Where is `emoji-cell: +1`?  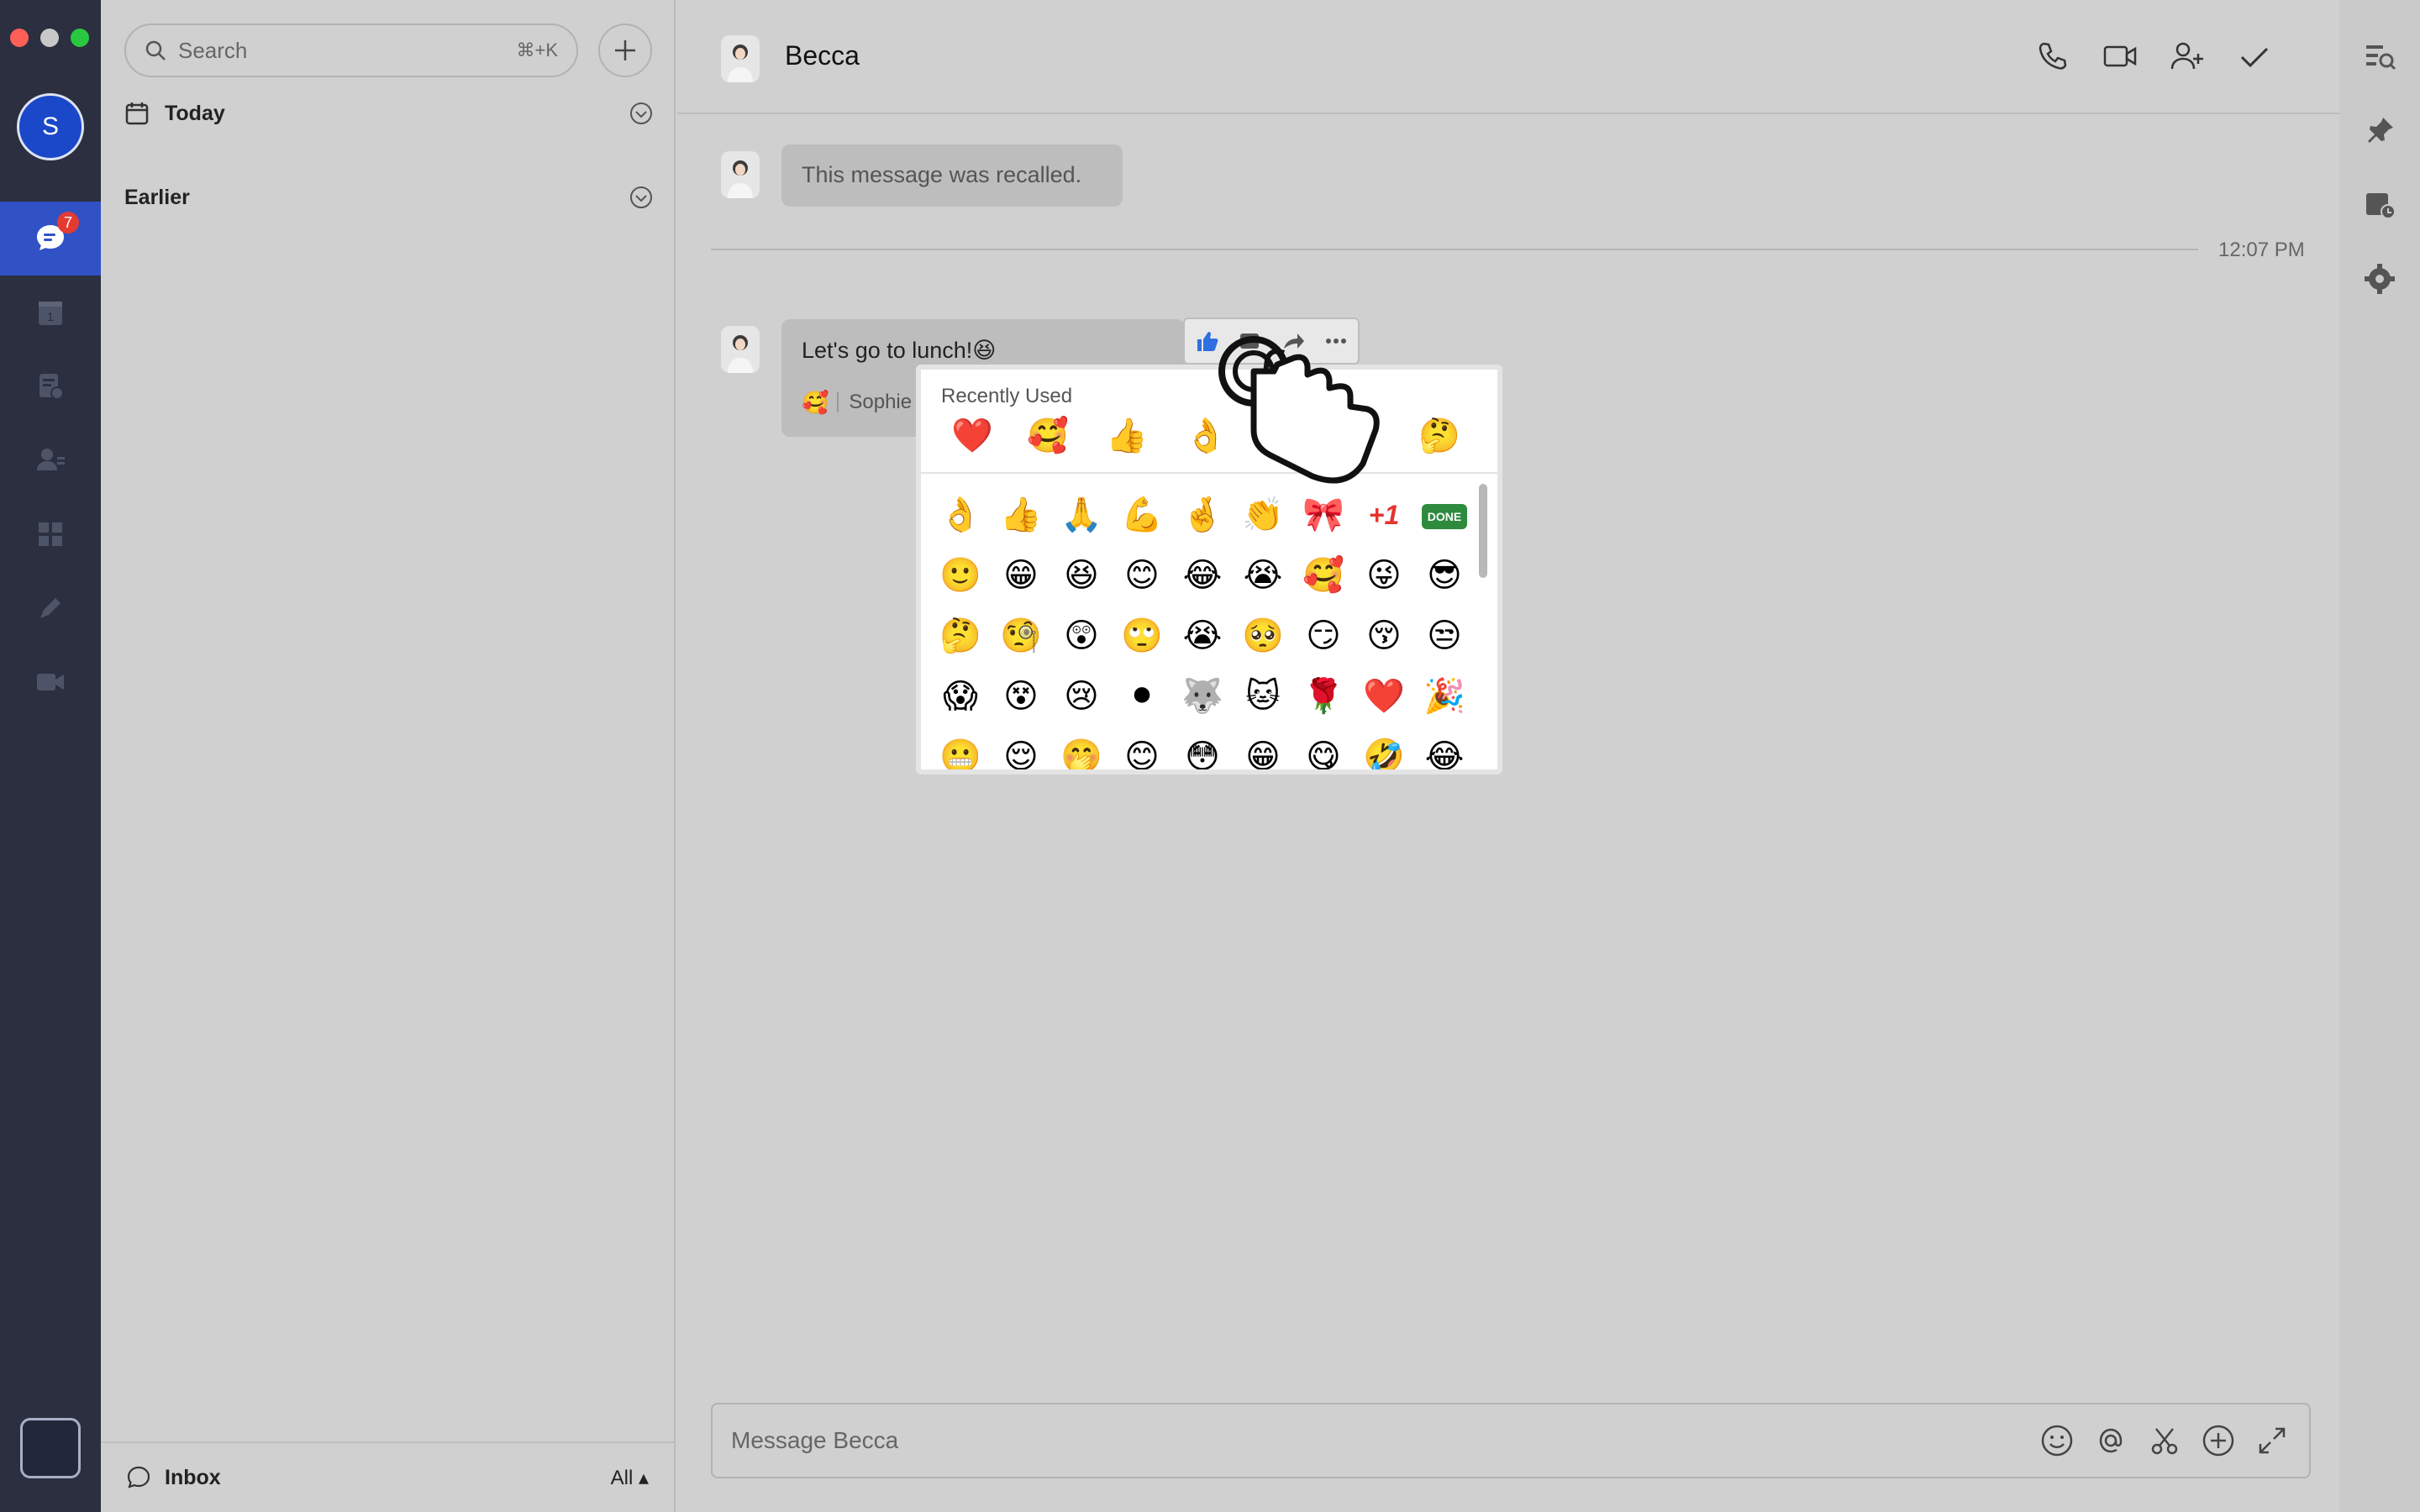
emoji-cell: +1 is located at coordinates (1384, 515).